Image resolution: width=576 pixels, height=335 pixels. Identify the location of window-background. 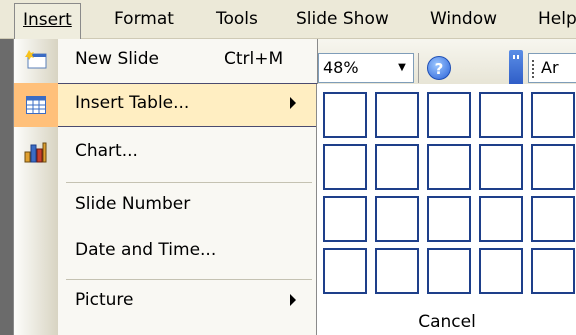
(6, 187).